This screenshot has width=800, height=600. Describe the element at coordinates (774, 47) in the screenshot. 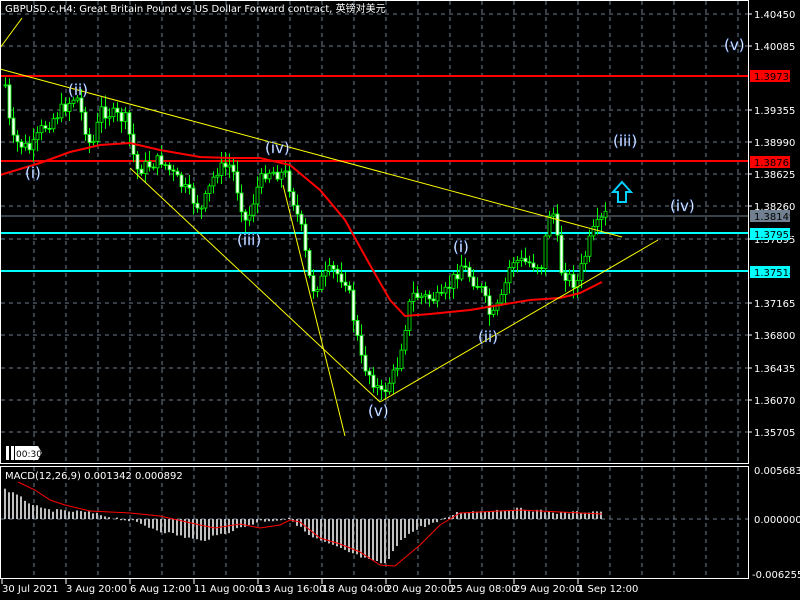

I see `price-tick: 1.40085` at that location.